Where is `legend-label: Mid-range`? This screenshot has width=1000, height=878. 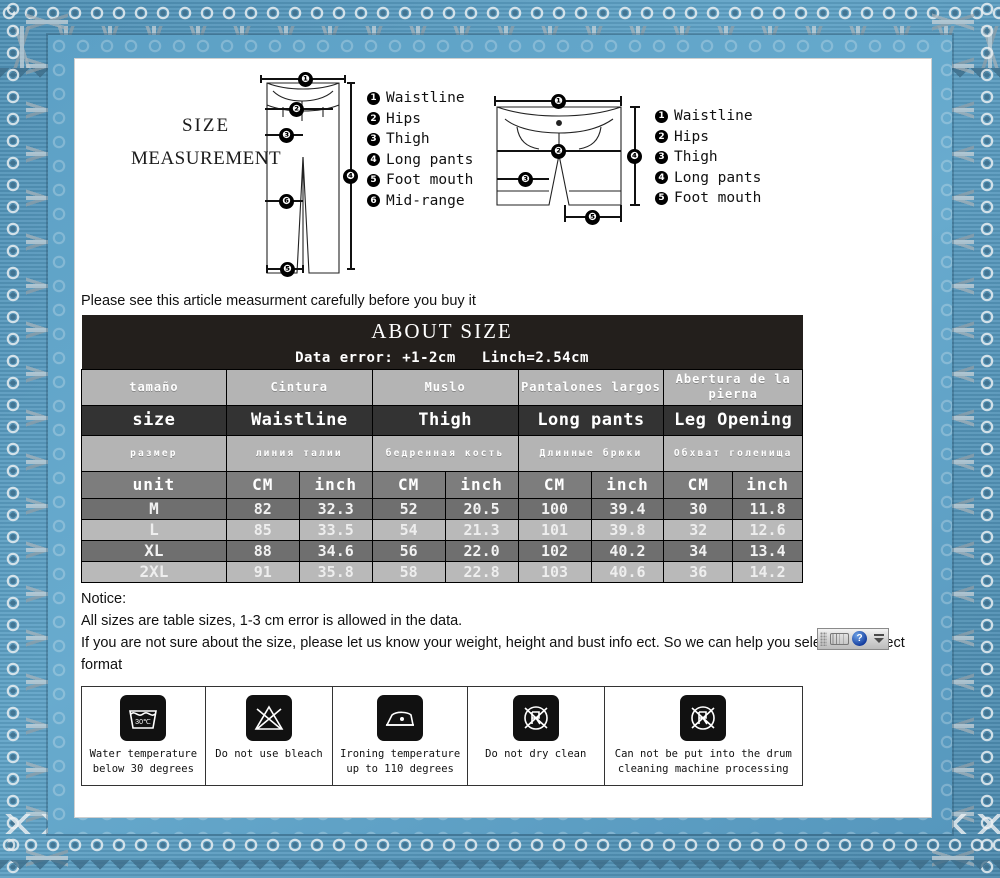 legend-label: Mid-range is located at coordinates (425, 200).